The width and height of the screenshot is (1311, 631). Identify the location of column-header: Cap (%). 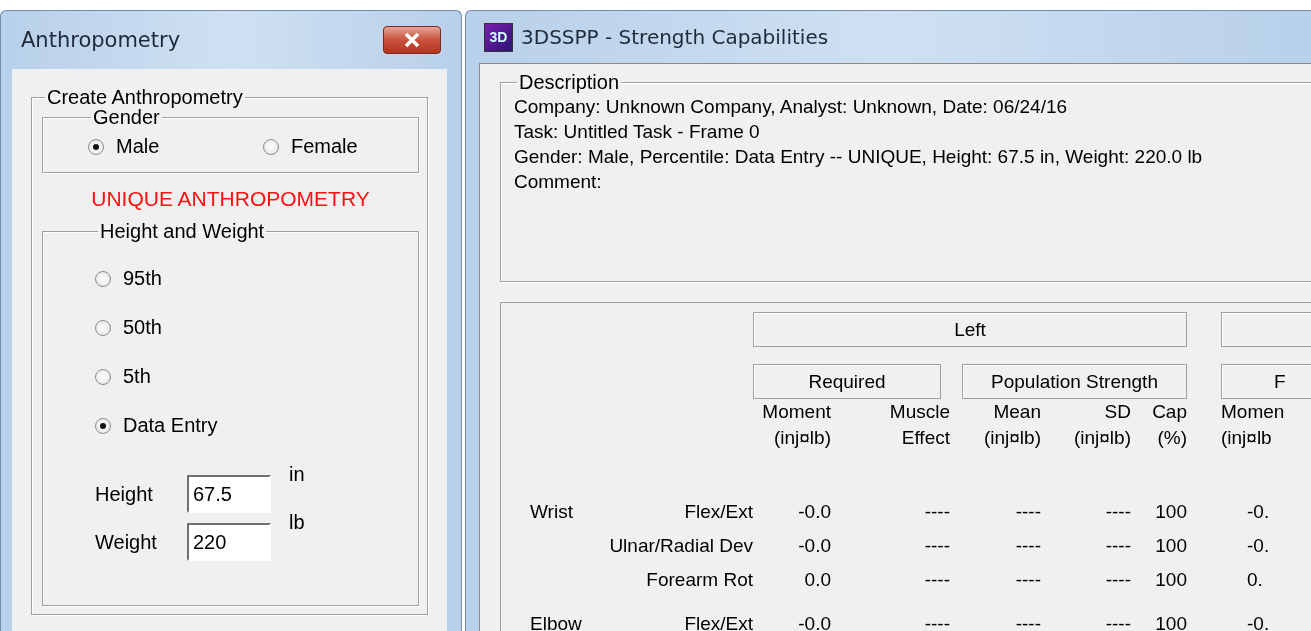
(1169, 425).